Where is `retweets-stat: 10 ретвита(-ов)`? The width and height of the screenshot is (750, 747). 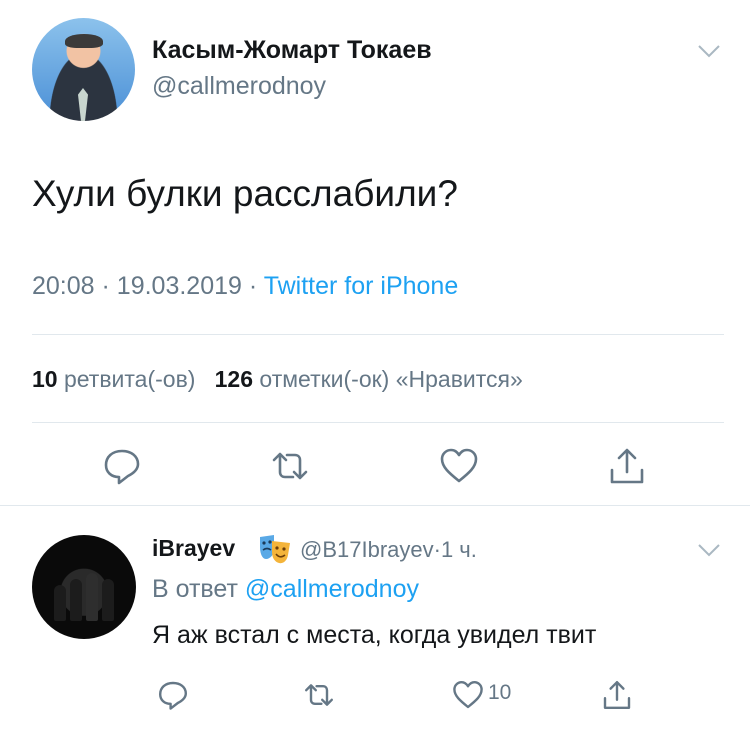 retweets-stat: 10 ретвита(-ов) is located at coordinates (113, 379).